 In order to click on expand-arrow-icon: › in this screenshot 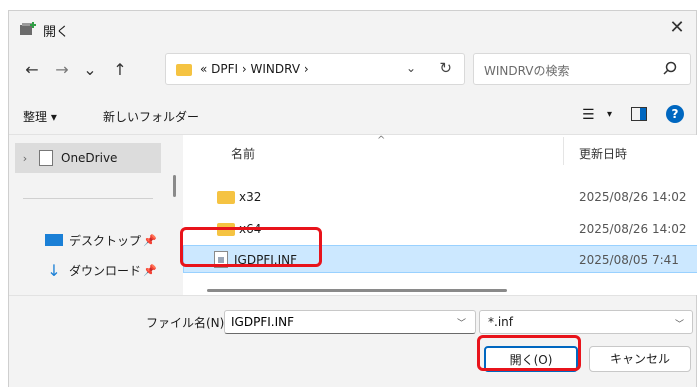, I will do `click(25, 158)`.